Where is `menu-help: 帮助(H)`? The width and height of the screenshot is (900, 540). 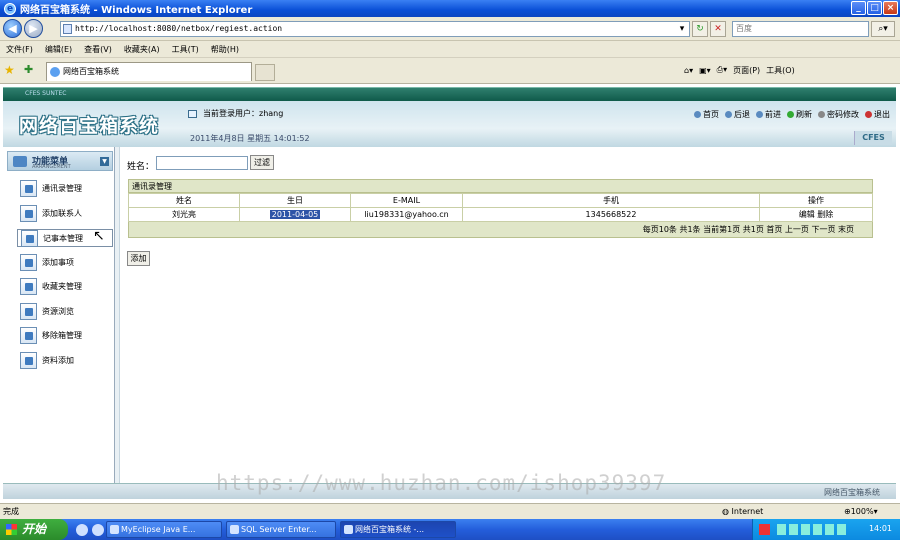
menu-help: 帮助(H) is located at coordinates (225, 49).